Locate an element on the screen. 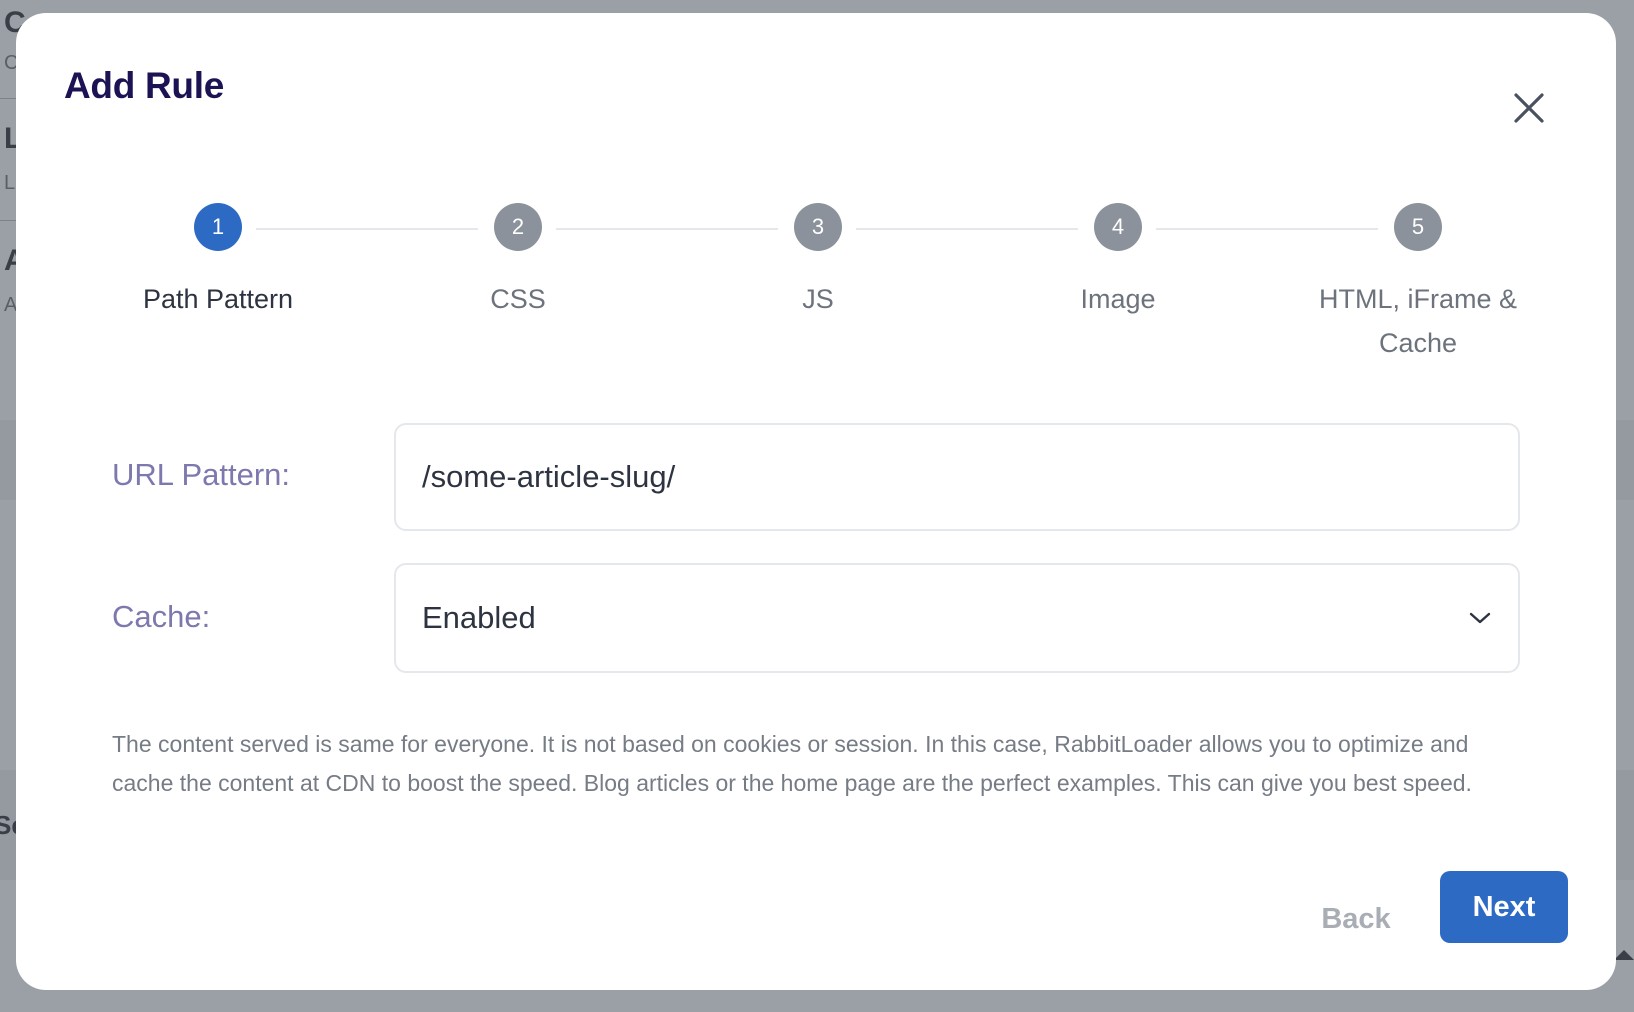 The height and width of the screenshot is (1012, 1634). step-number: 3 is located at coordinates (818, 227).